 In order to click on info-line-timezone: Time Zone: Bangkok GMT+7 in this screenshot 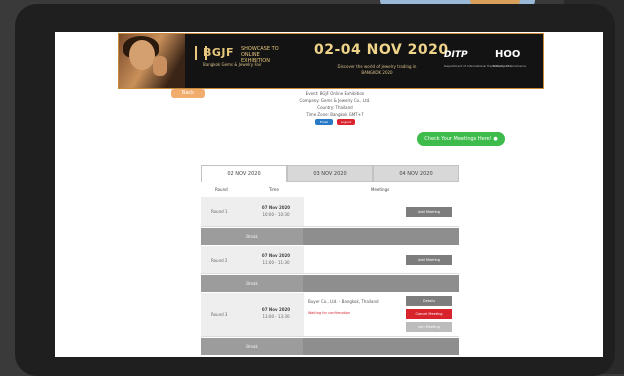, I will do `click(335, 114)`.